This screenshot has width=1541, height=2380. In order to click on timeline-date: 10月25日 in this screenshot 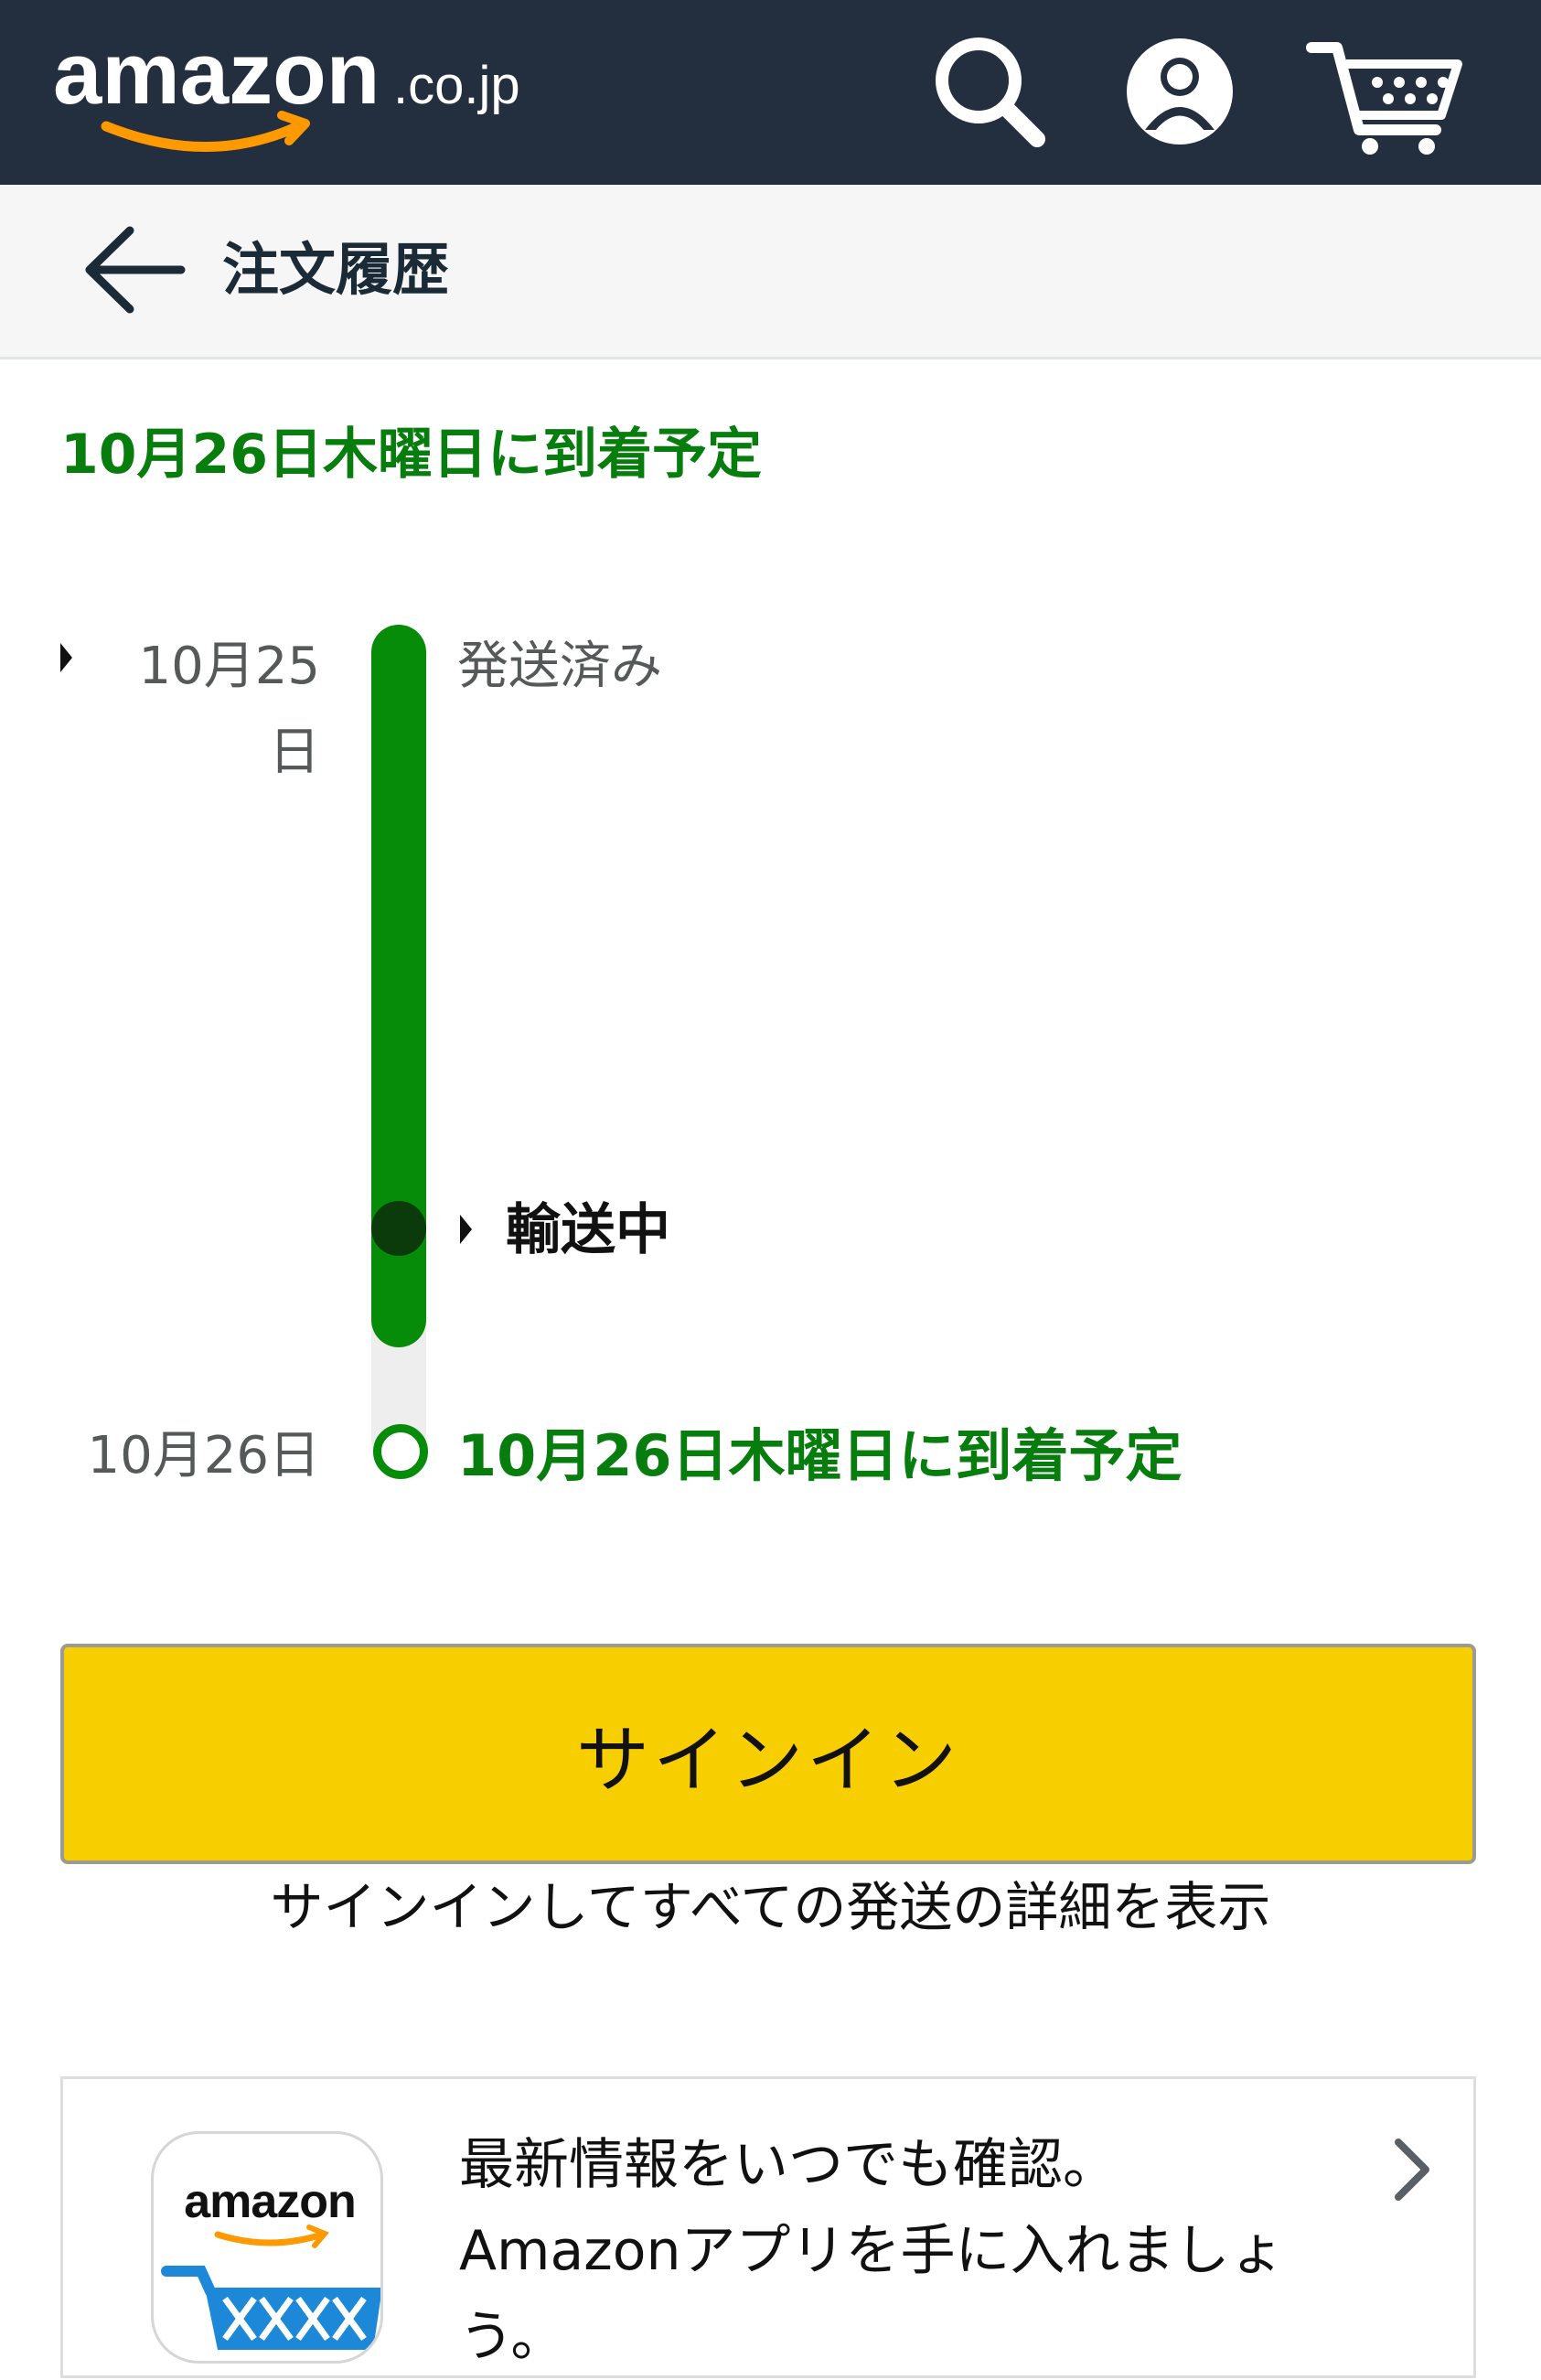, I will do `click(229, 709)`.